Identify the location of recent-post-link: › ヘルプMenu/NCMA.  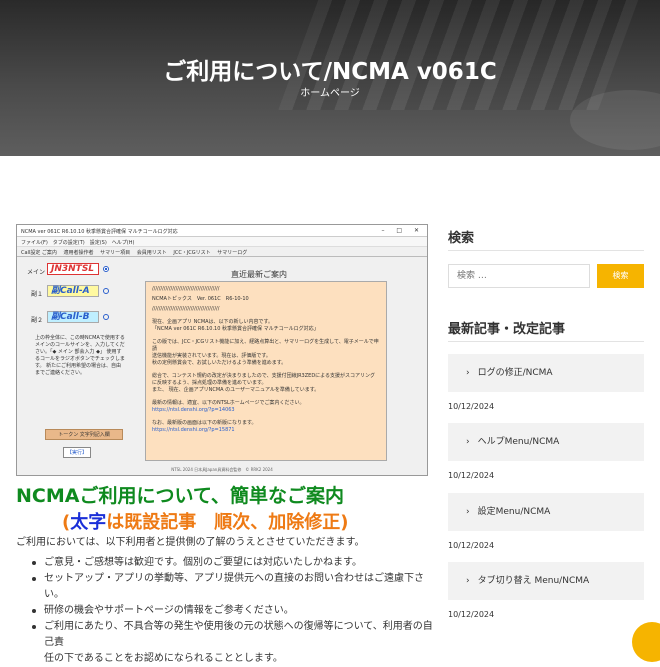
(546, 442).